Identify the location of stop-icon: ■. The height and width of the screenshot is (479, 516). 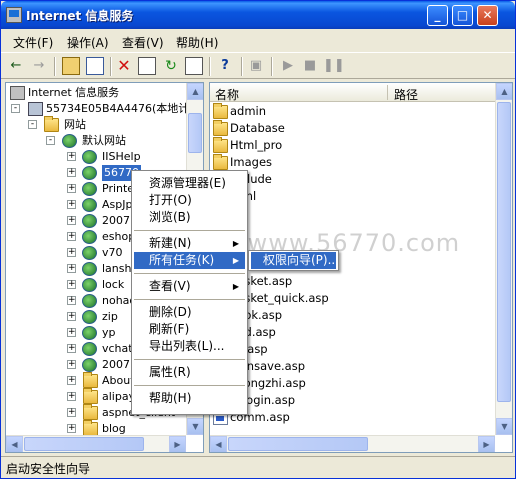
(310, 66).